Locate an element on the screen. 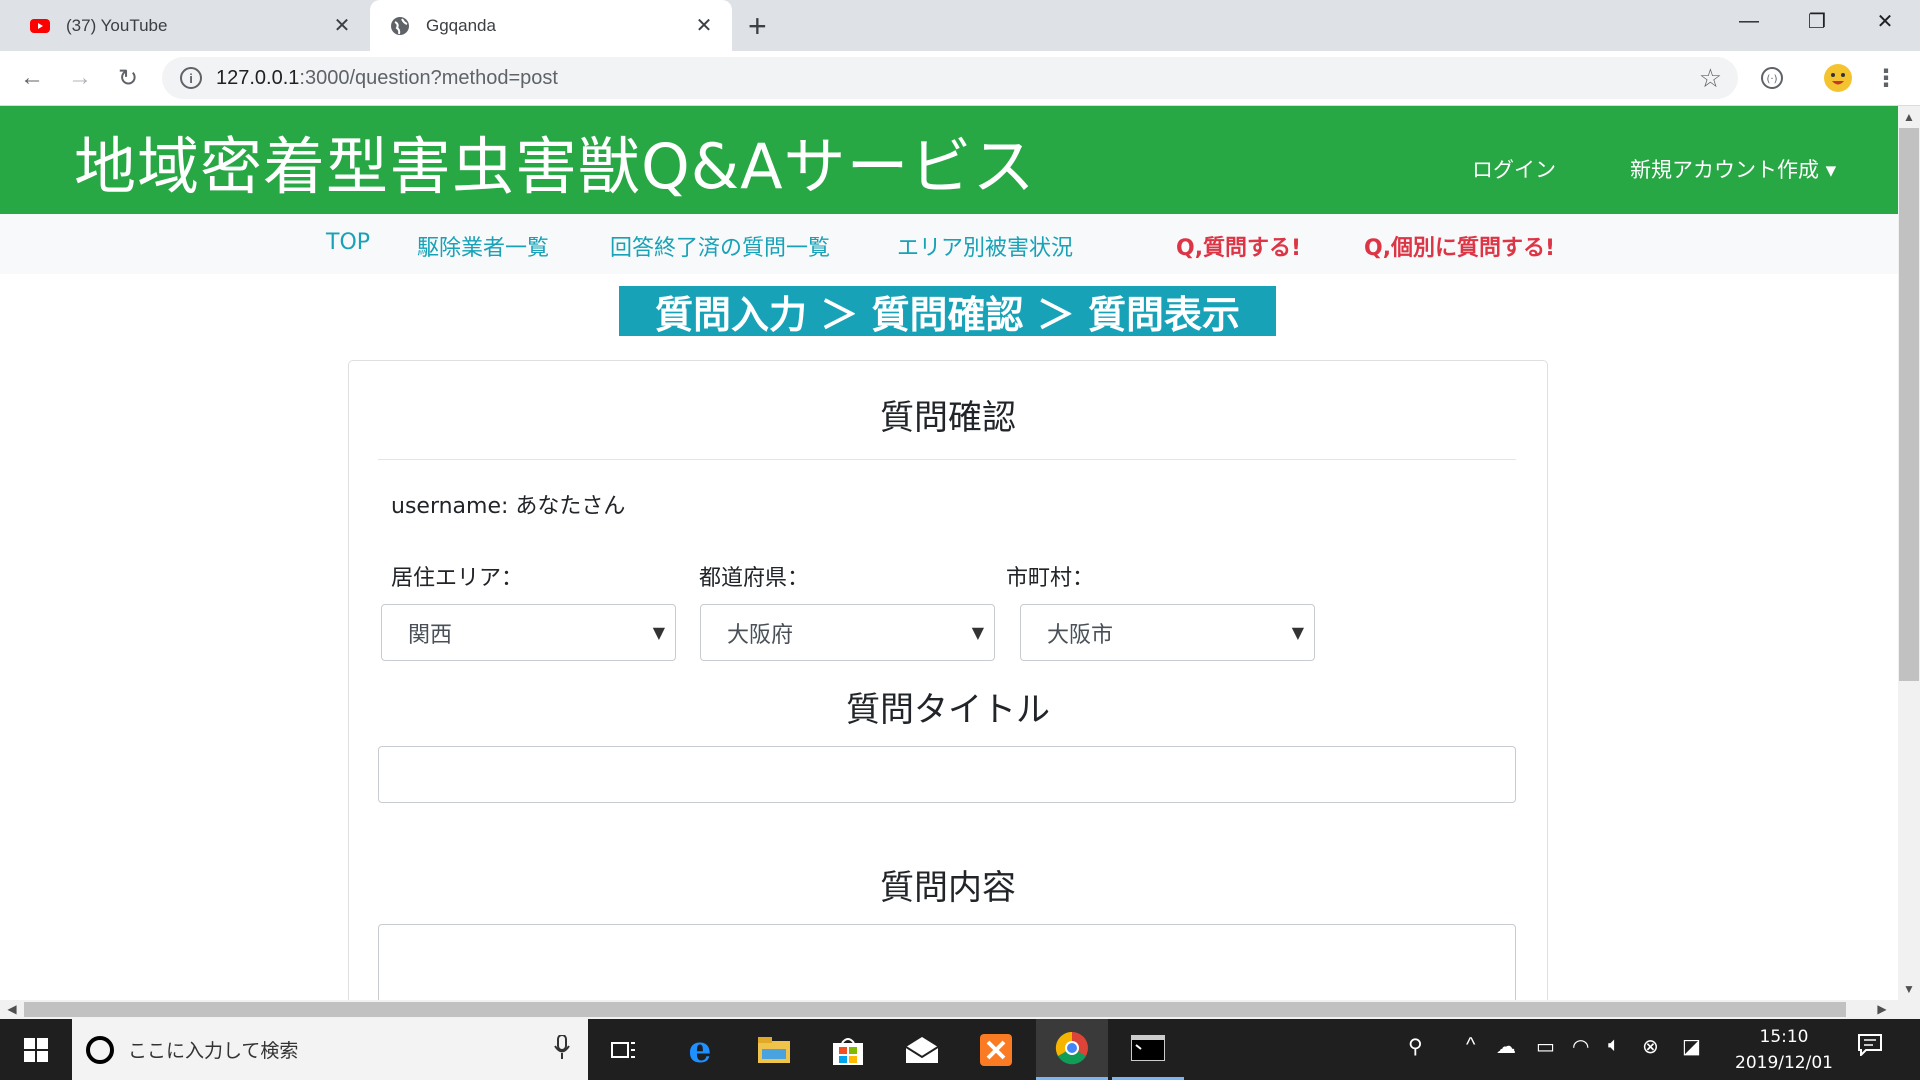  area-select-value: 関西 is located at coordinates (430, 635).